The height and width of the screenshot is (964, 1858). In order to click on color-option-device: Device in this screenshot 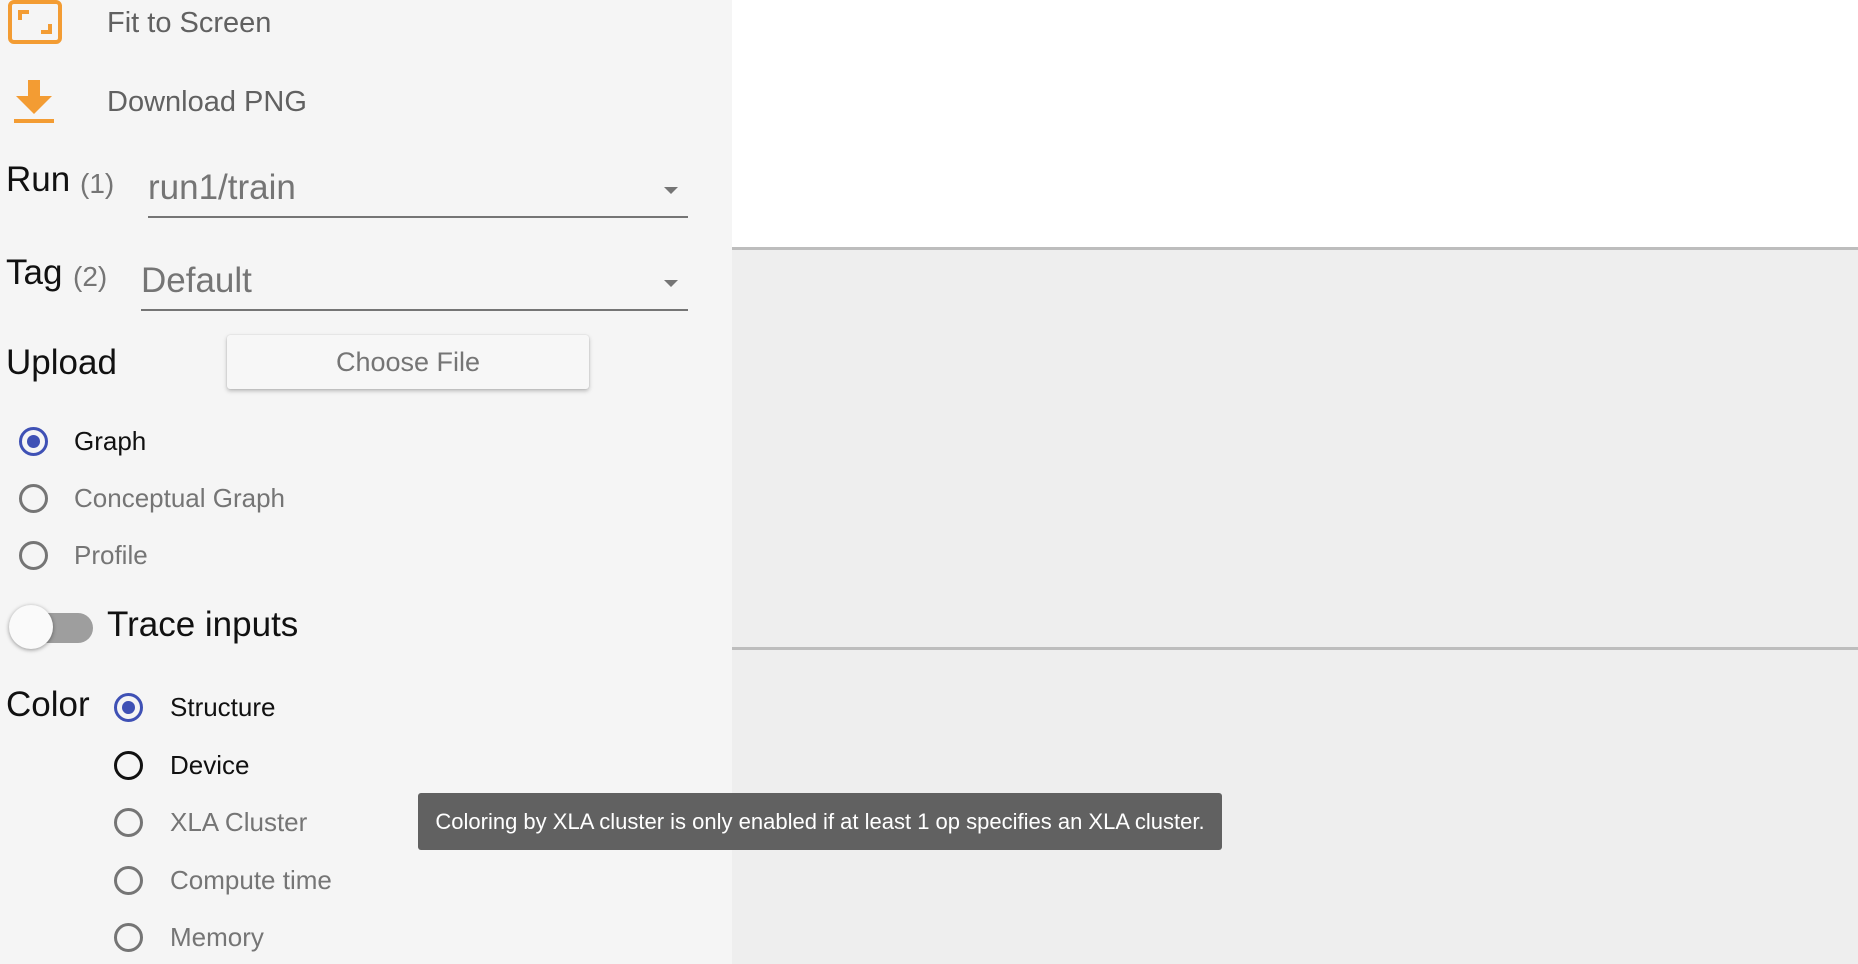, I will do `click(245, 765)`.